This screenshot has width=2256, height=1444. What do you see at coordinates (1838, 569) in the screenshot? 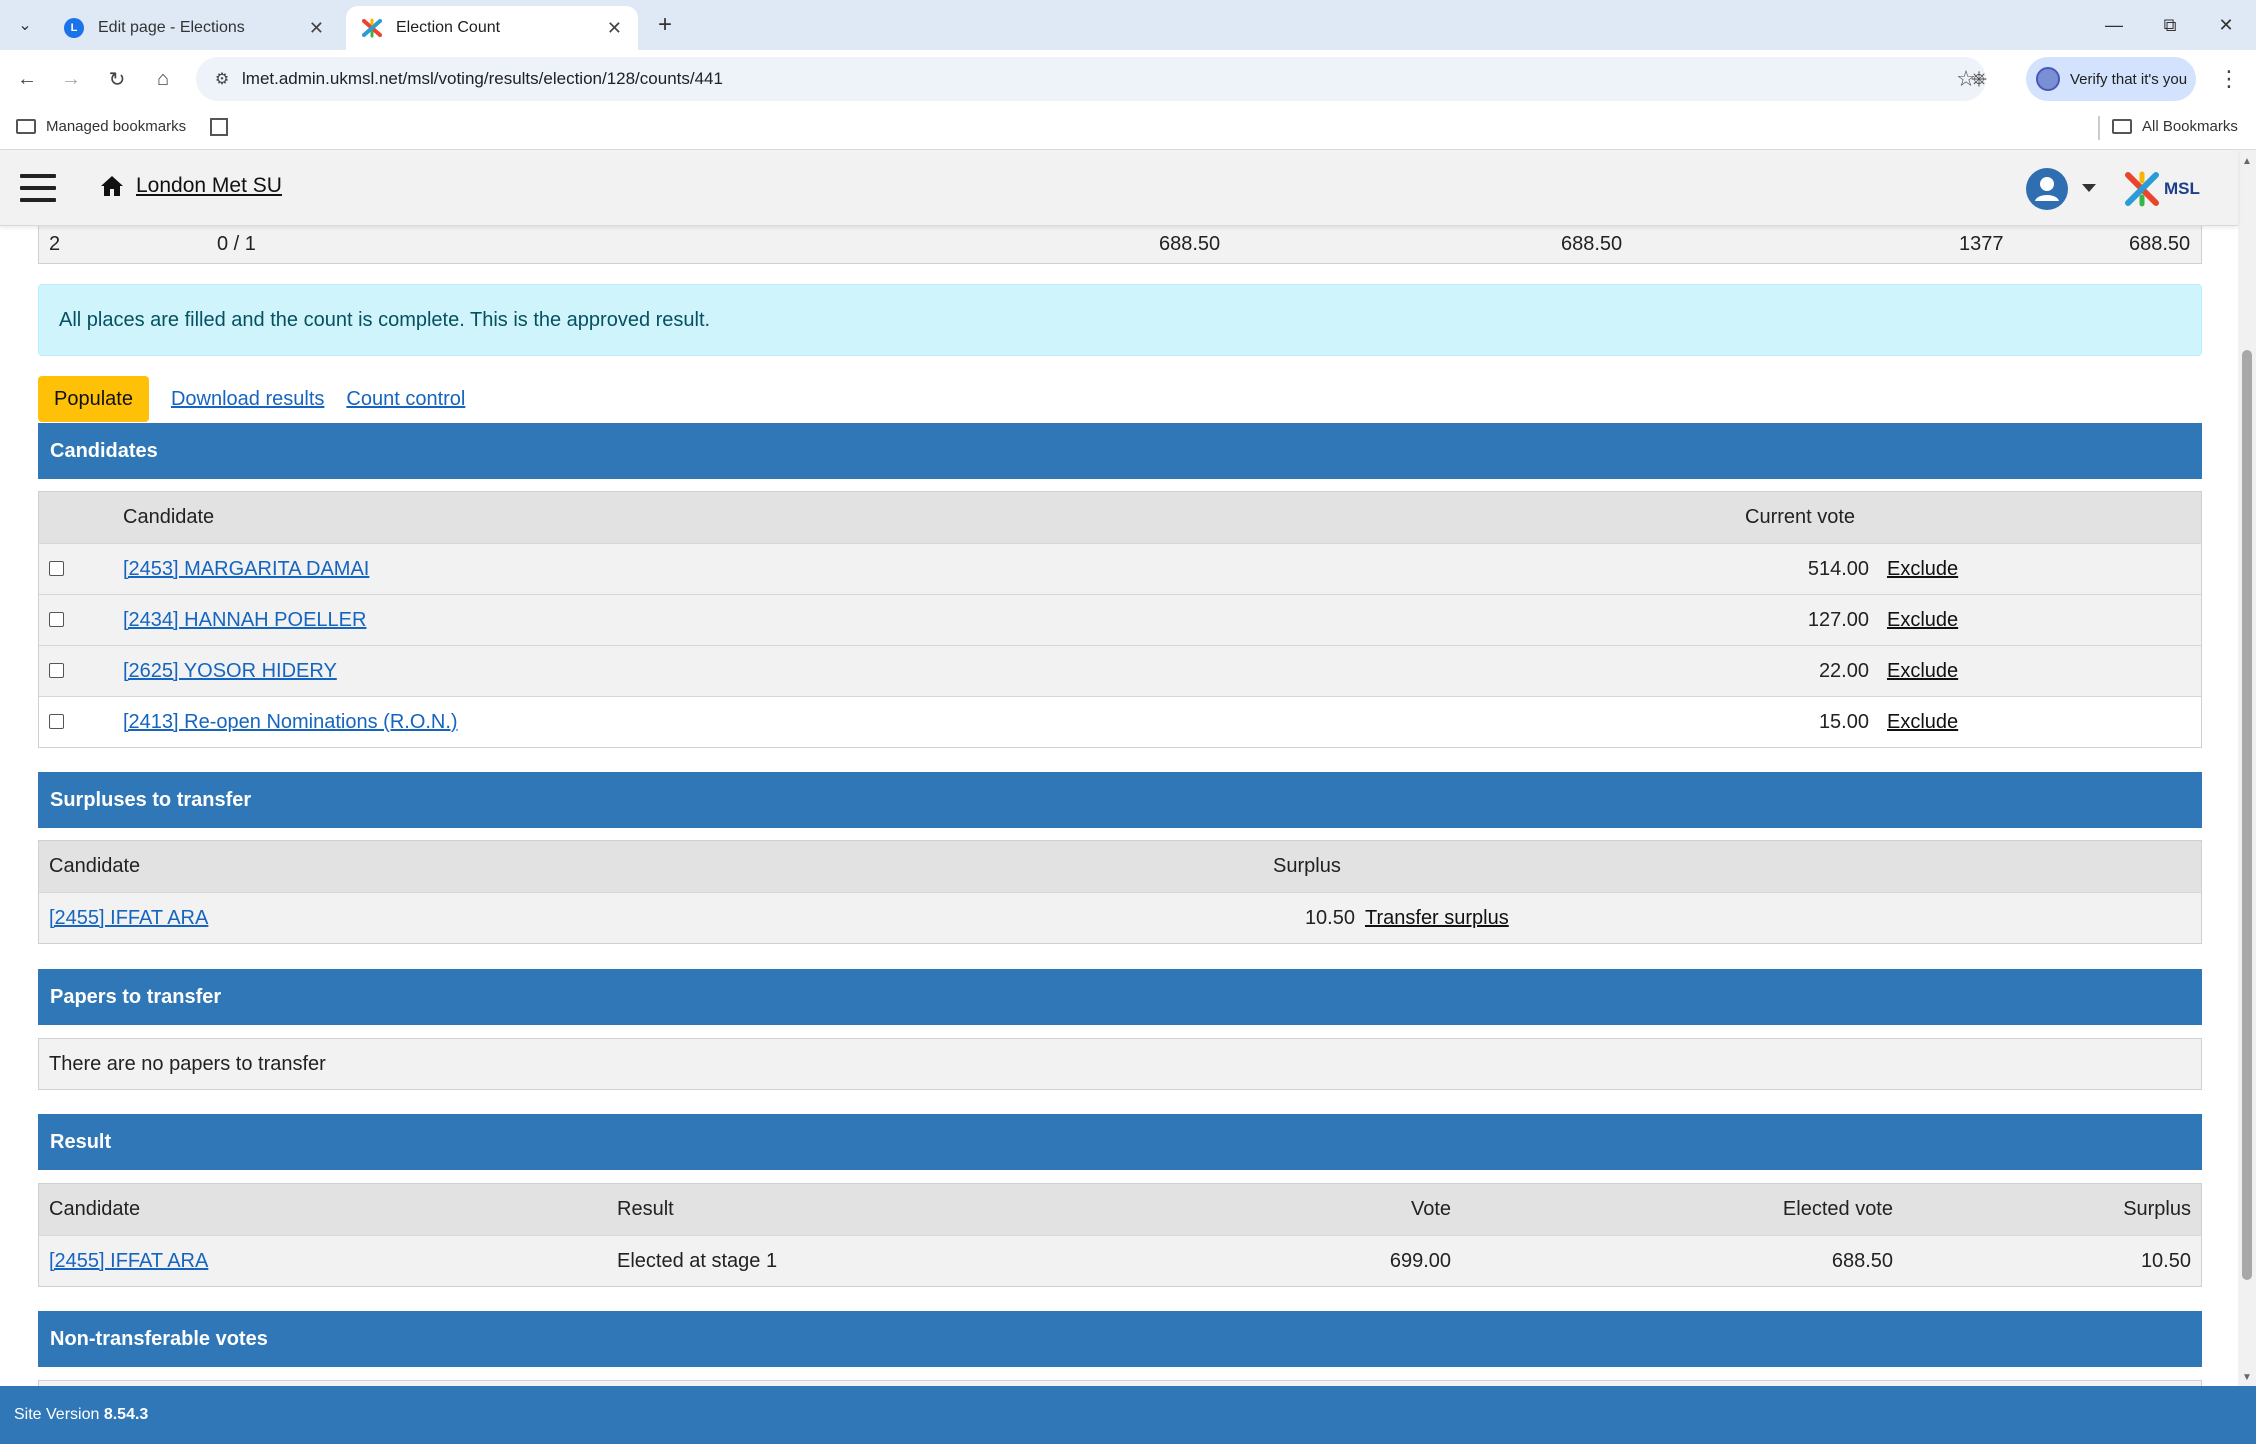
I see `candidate-vote: 514.00` at bounding box center [1838, 569].